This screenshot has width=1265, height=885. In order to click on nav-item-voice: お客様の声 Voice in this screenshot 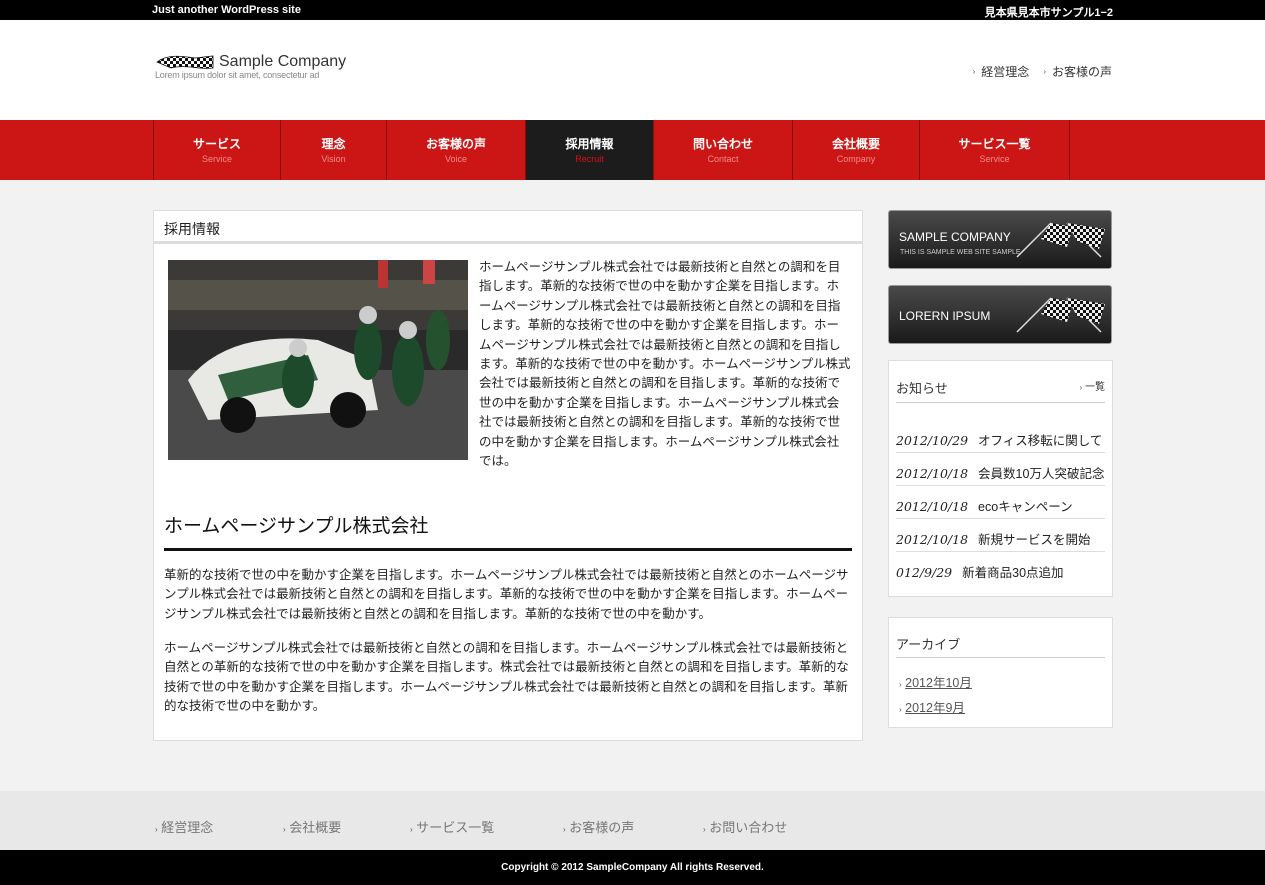, I will do `click(456, 150)`.